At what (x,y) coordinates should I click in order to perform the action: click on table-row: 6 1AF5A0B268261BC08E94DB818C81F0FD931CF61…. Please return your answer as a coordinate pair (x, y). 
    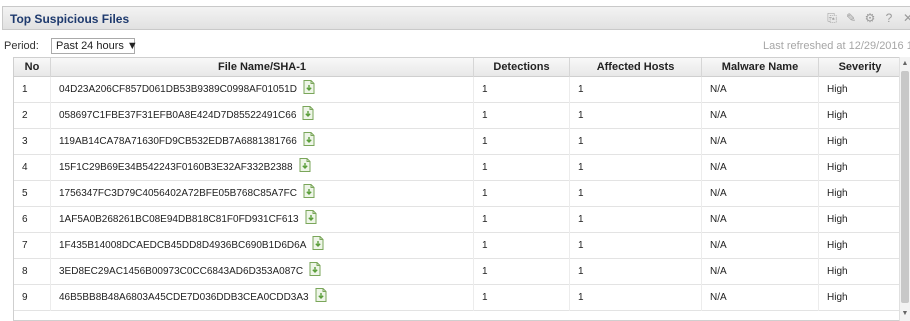
    Looking at the image, I should click on (457, 220).